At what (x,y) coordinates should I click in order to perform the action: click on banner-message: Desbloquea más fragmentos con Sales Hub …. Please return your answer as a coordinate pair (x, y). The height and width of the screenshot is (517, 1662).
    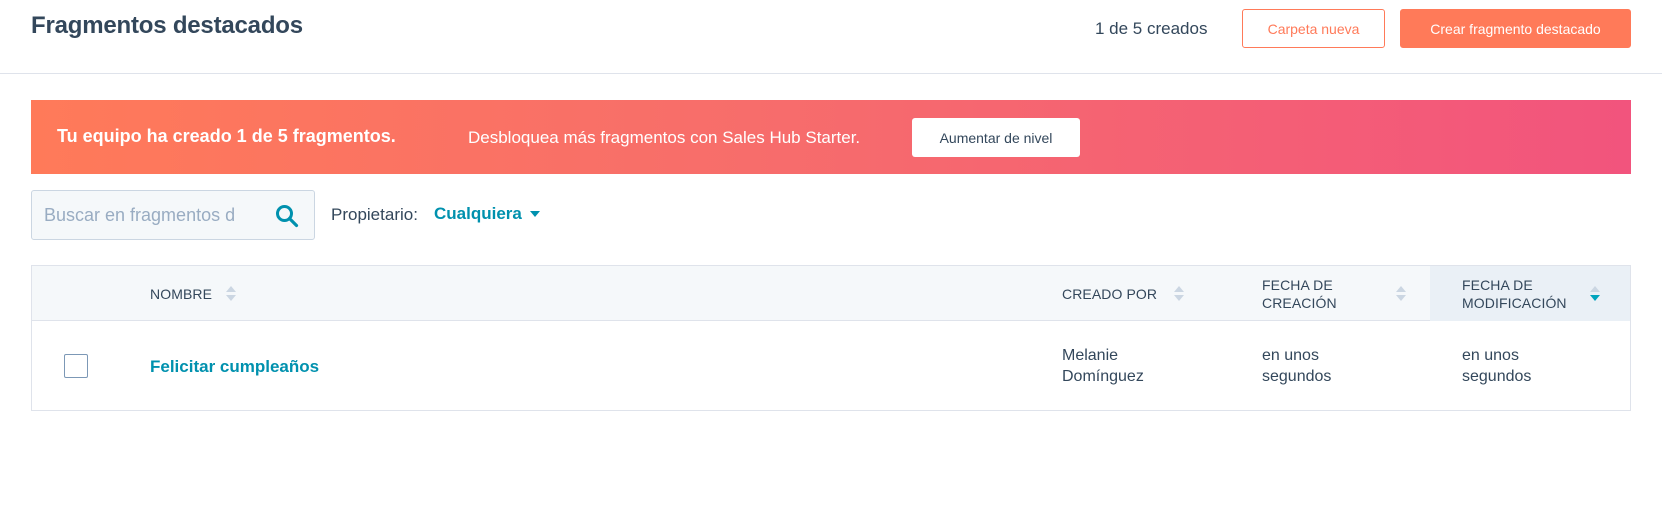
    Looking at the image, I should click on (664, 137).